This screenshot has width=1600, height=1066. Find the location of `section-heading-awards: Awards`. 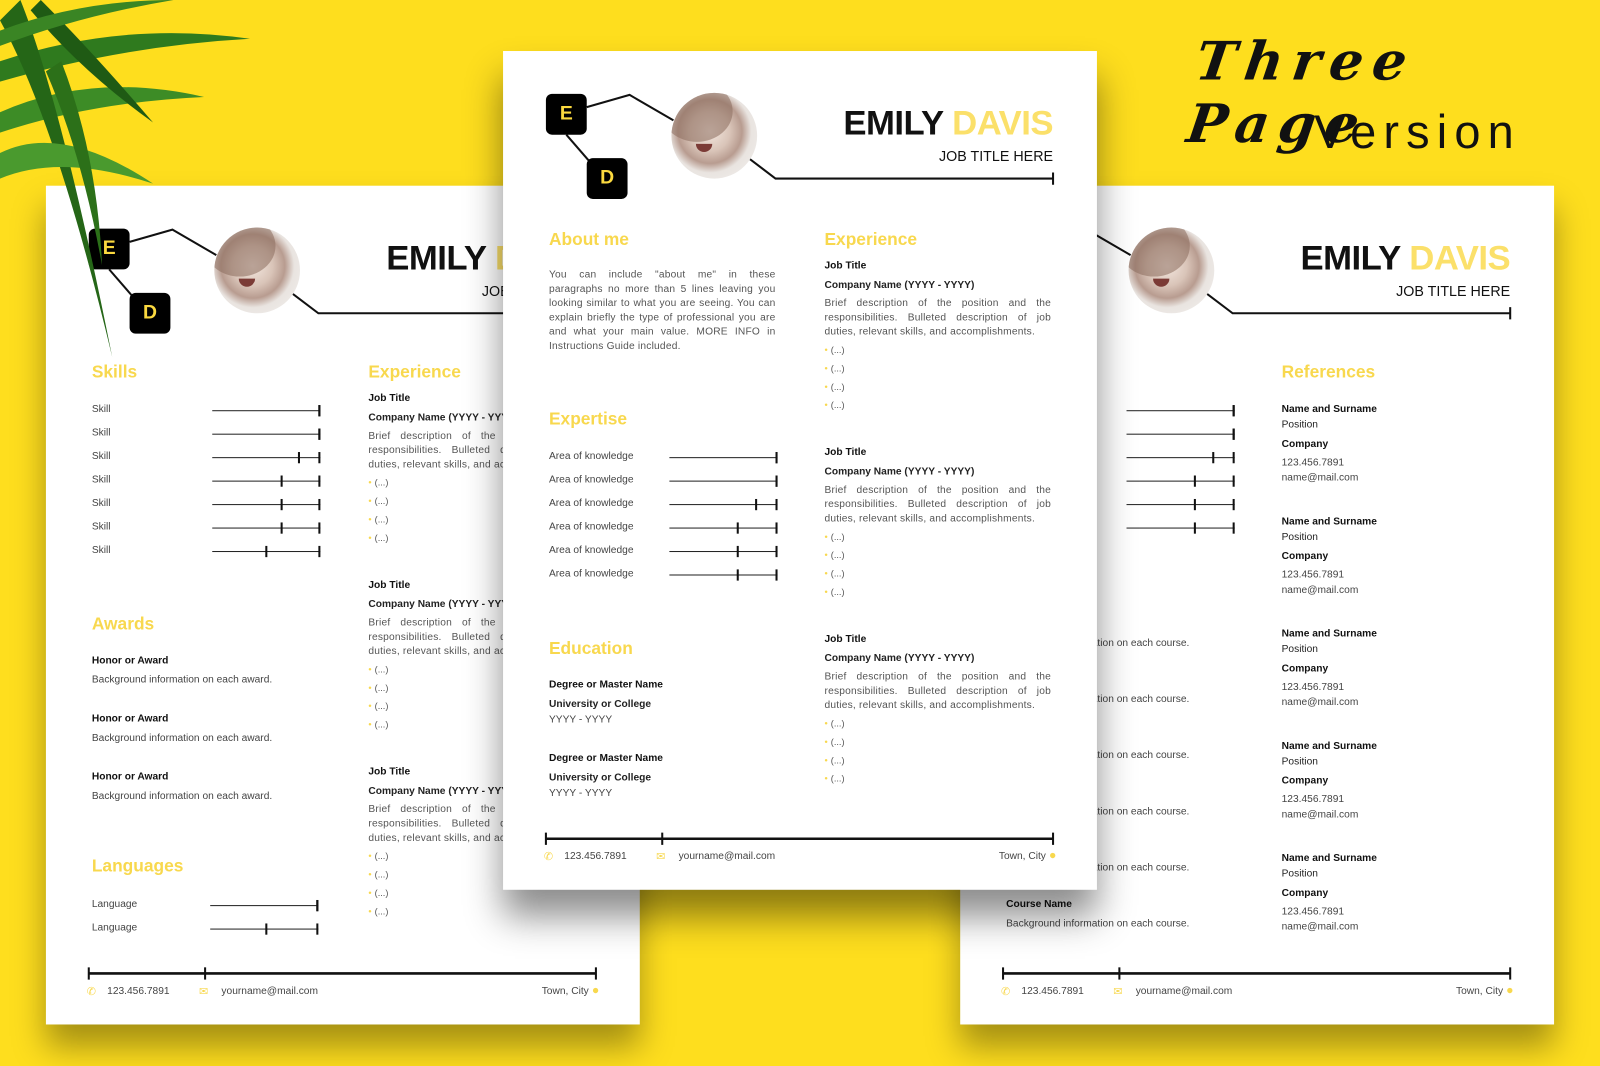

section-heading-awards: Awards is located at coordinates (123, 624).